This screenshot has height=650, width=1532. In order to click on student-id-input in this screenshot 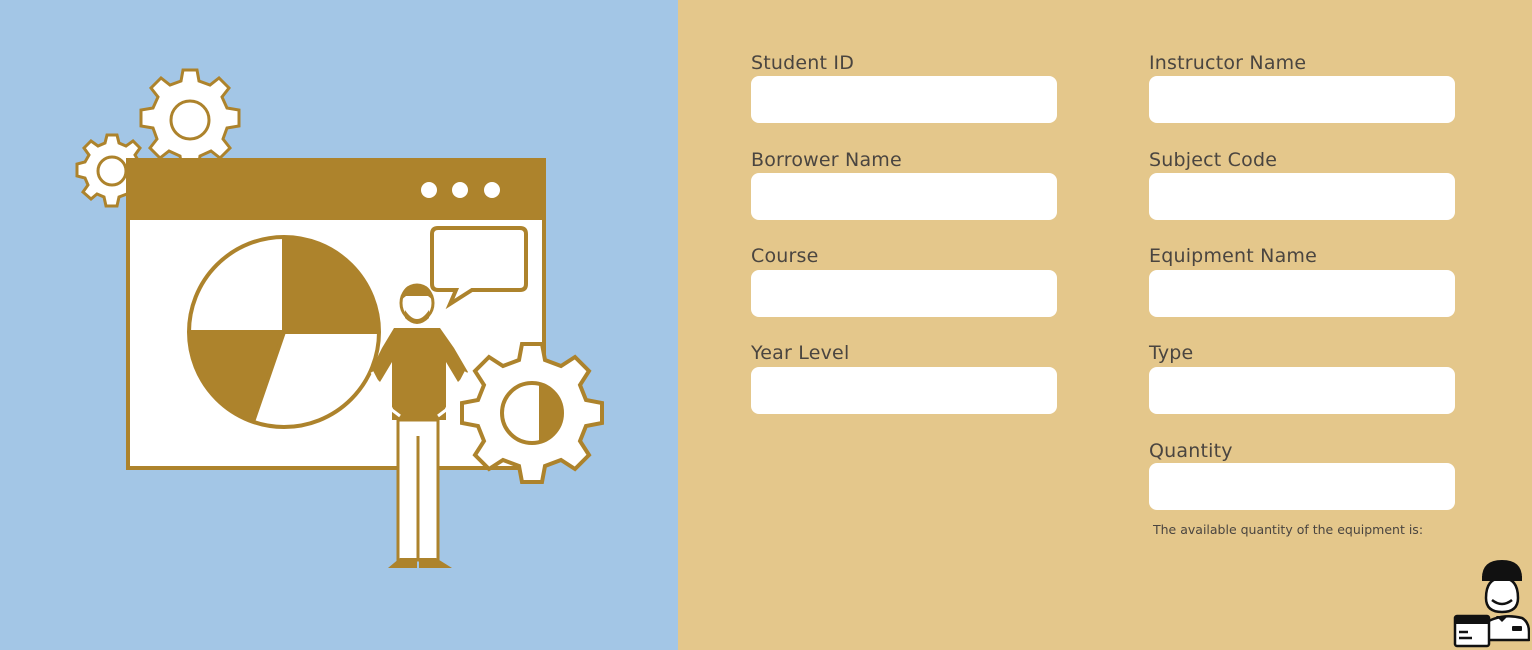, I will do `click(904, 99)`.